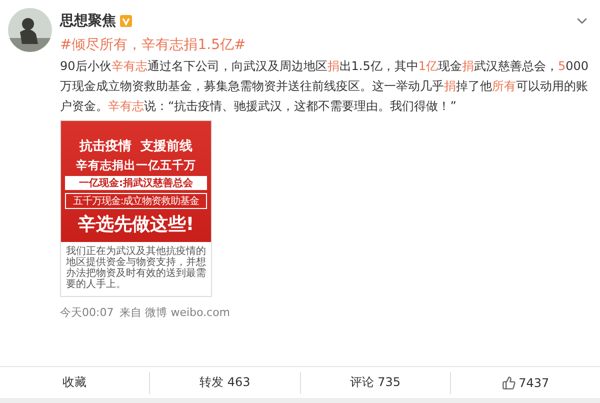  Describe the element at coordinates (224, 383) in the screenshot. I see `action-button: 转发 463` at that location.